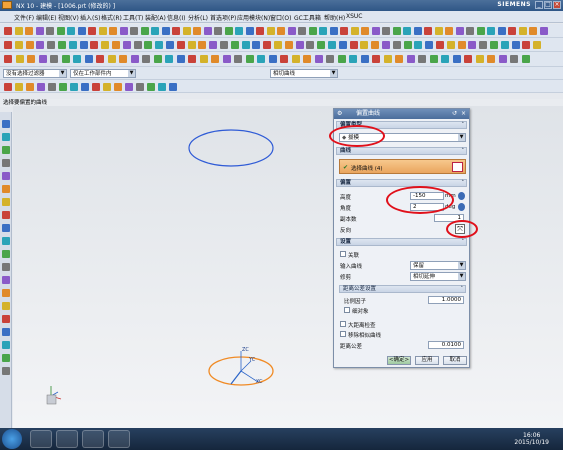 The image size is (563, 450). I want to click on menu-tools: 工具(T), so click(133, 17).